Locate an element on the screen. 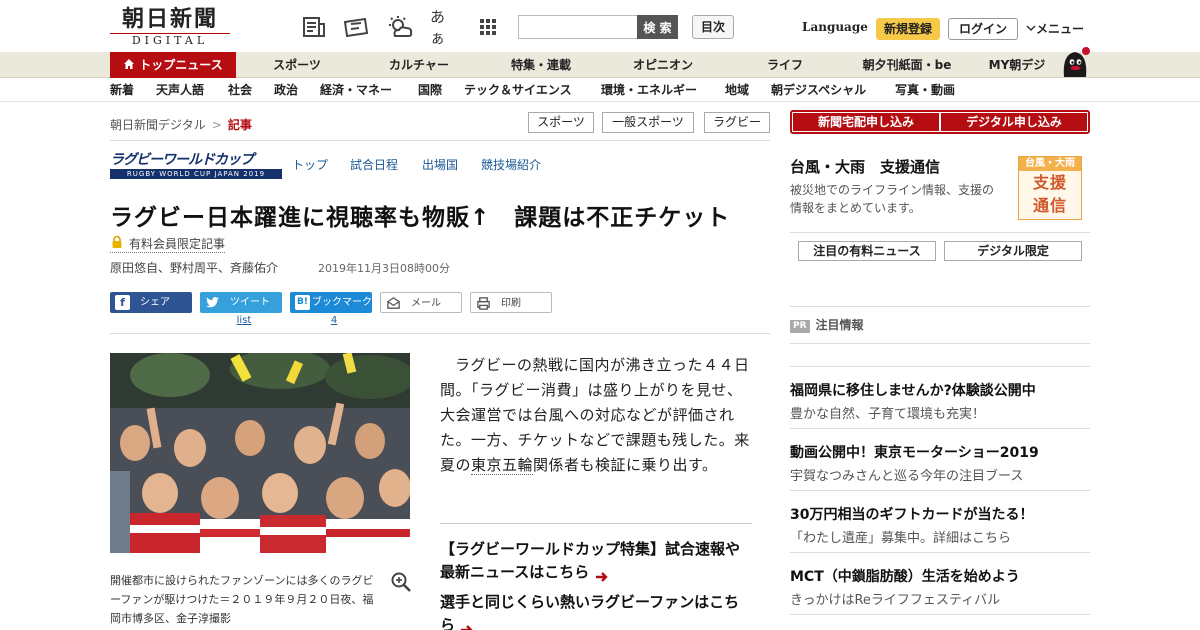  hatena-bookmark-button: B! ブックマーク is located at coordinates (331, 302).